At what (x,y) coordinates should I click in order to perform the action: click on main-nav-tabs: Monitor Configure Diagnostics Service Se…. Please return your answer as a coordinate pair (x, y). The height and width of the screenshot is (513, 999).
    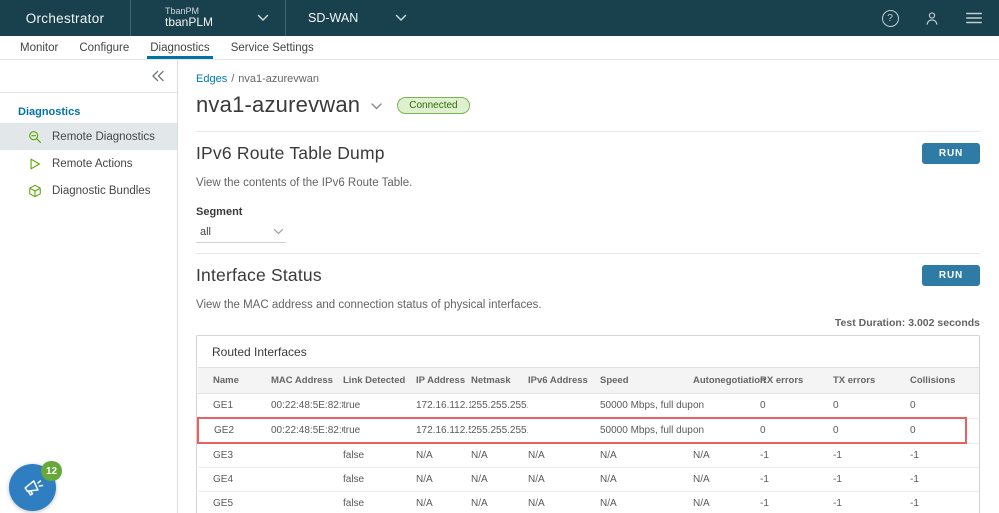
    Looking at the image, I should click on (499, 48).